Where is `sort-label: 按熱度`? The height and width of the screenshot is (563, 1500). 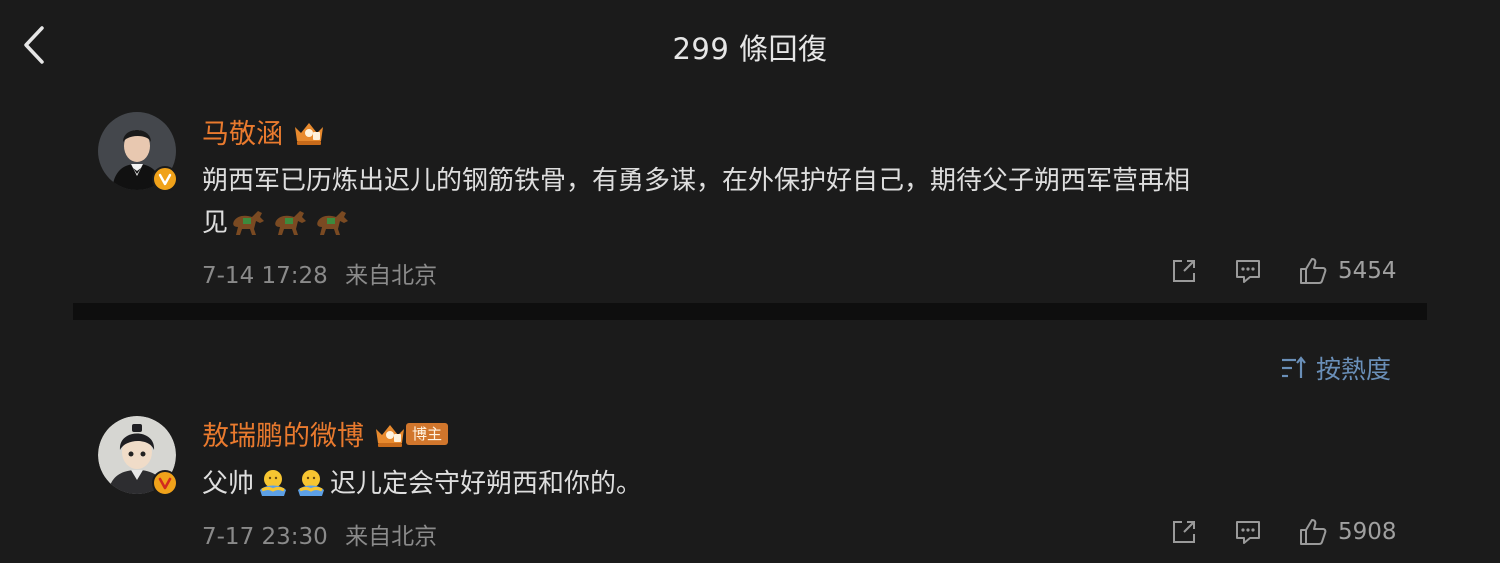
sort-label: 按熱度 is located at coordinates (1354, 369).